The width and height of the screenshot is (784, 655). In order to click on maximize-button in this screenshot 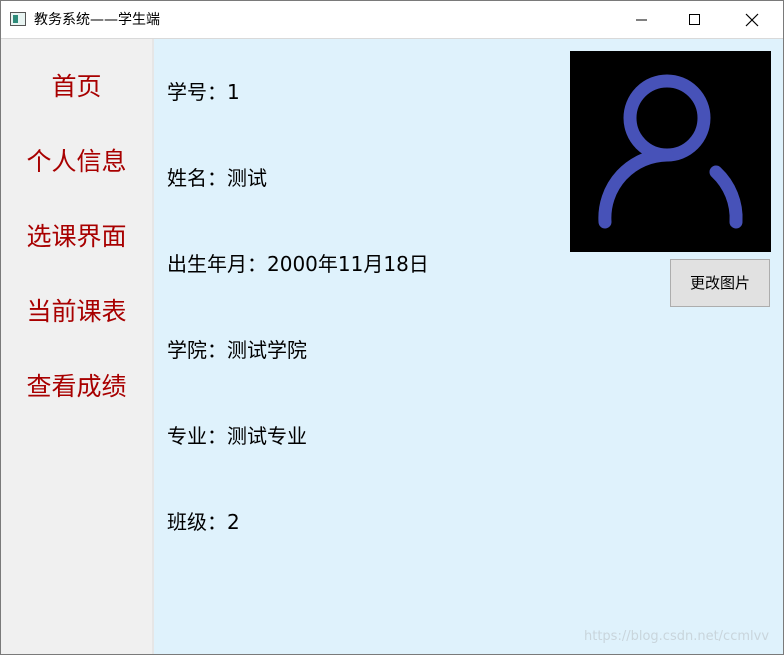, I will do `click(695, 19)`.